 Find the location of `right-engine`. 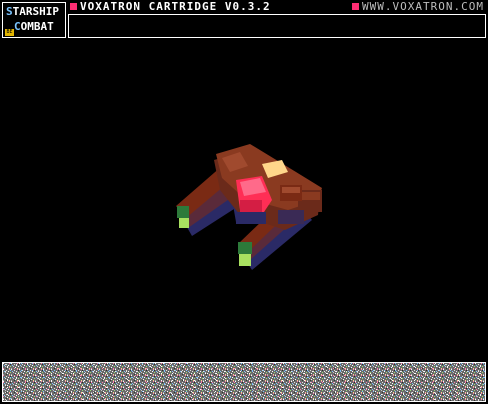

right-engine is located at coordinates (245, 248).